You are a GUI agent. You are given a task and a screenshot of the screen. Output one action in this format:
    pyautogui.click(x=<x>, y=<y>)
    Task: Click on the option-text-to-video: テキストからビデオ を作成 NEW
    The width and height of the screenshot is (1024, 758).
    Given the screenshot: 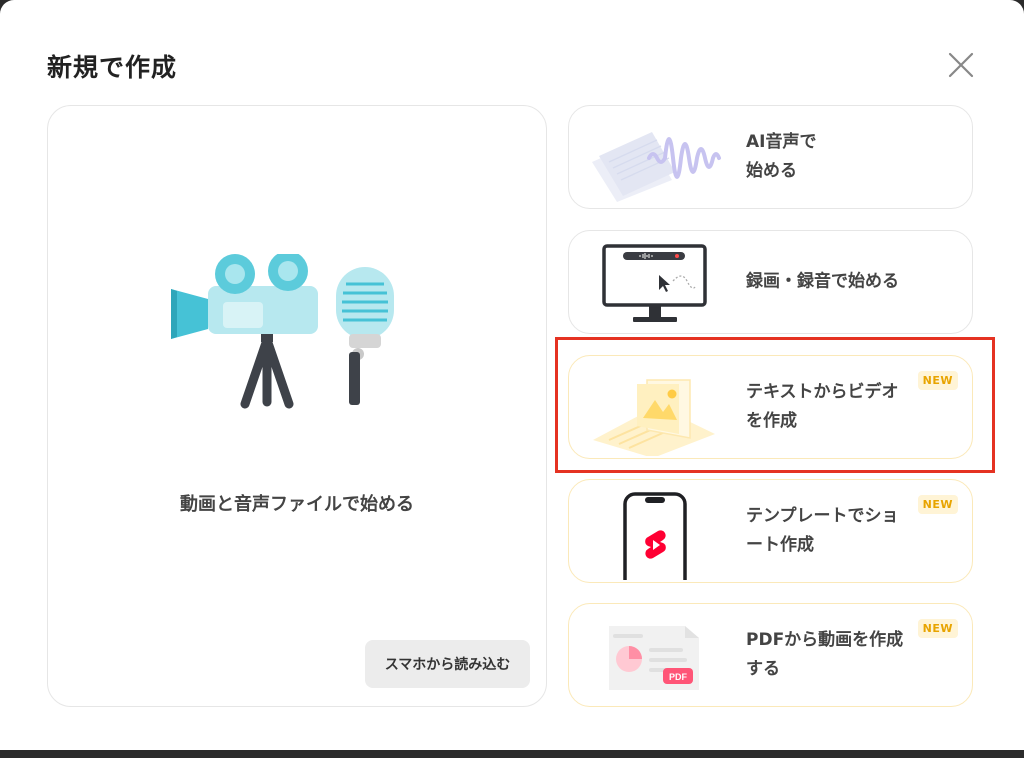 What is the action you would take?
    pyautogui.click(x=770, y=407)
    